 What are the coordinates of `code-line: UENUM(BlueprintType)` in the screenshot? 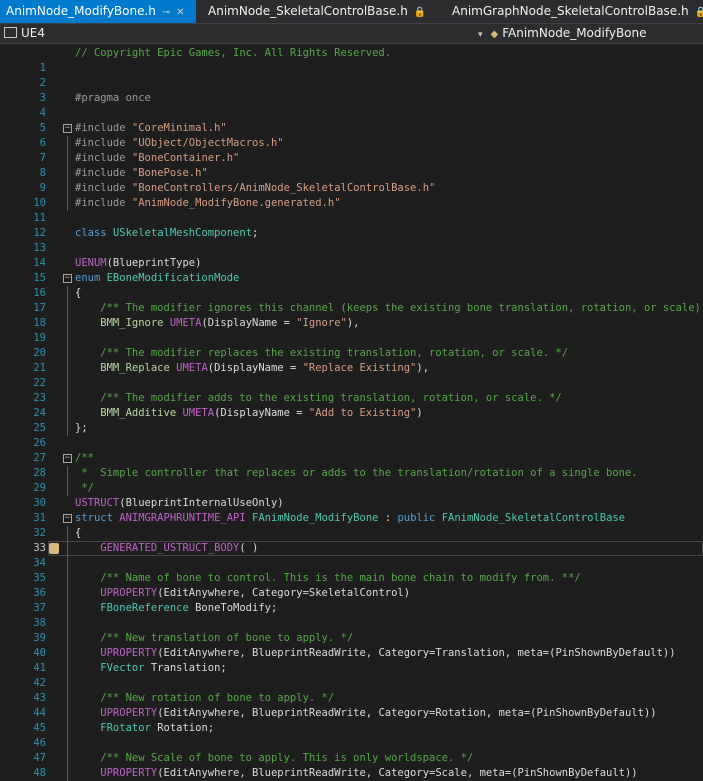 It's located at (138, 263).